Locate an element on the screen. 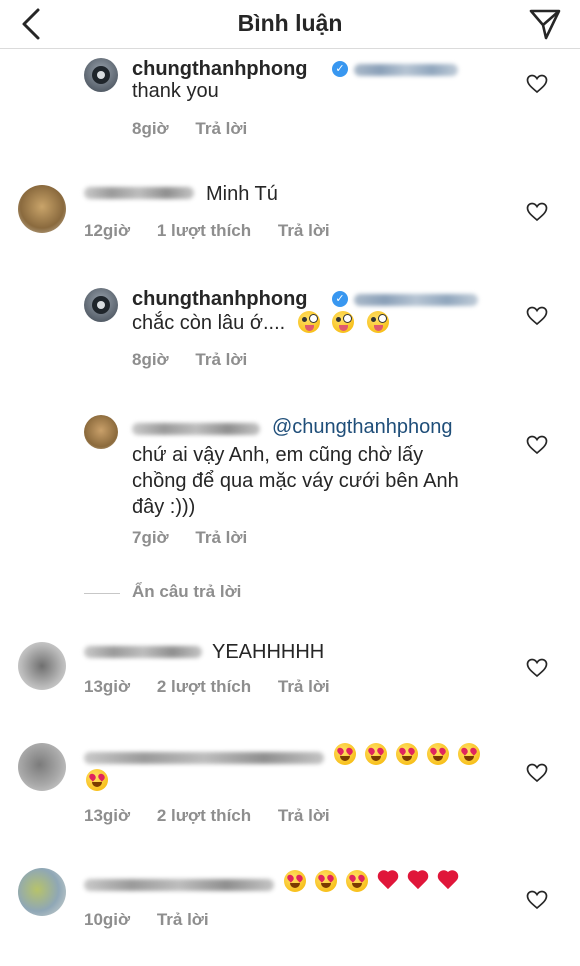 The width and height of the screenshot is (580, 966). paper-plane-icon is located at coordinates (545, 24).